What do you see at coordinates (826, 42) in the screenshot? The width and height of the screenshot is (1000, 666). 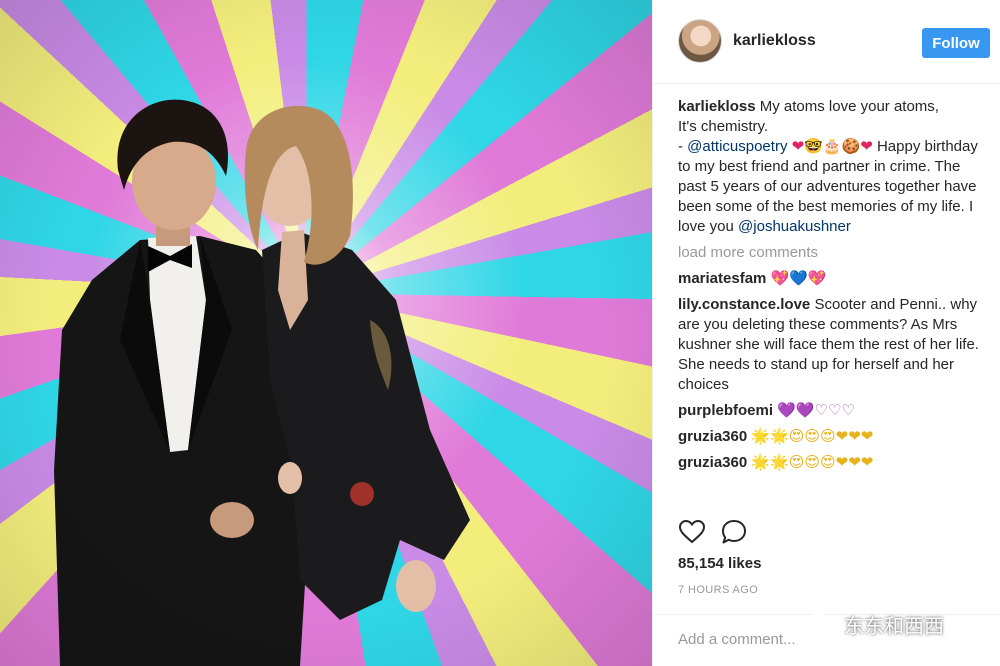 I see `post-header: karliekloss Follow` at bounding box center [826, 42].